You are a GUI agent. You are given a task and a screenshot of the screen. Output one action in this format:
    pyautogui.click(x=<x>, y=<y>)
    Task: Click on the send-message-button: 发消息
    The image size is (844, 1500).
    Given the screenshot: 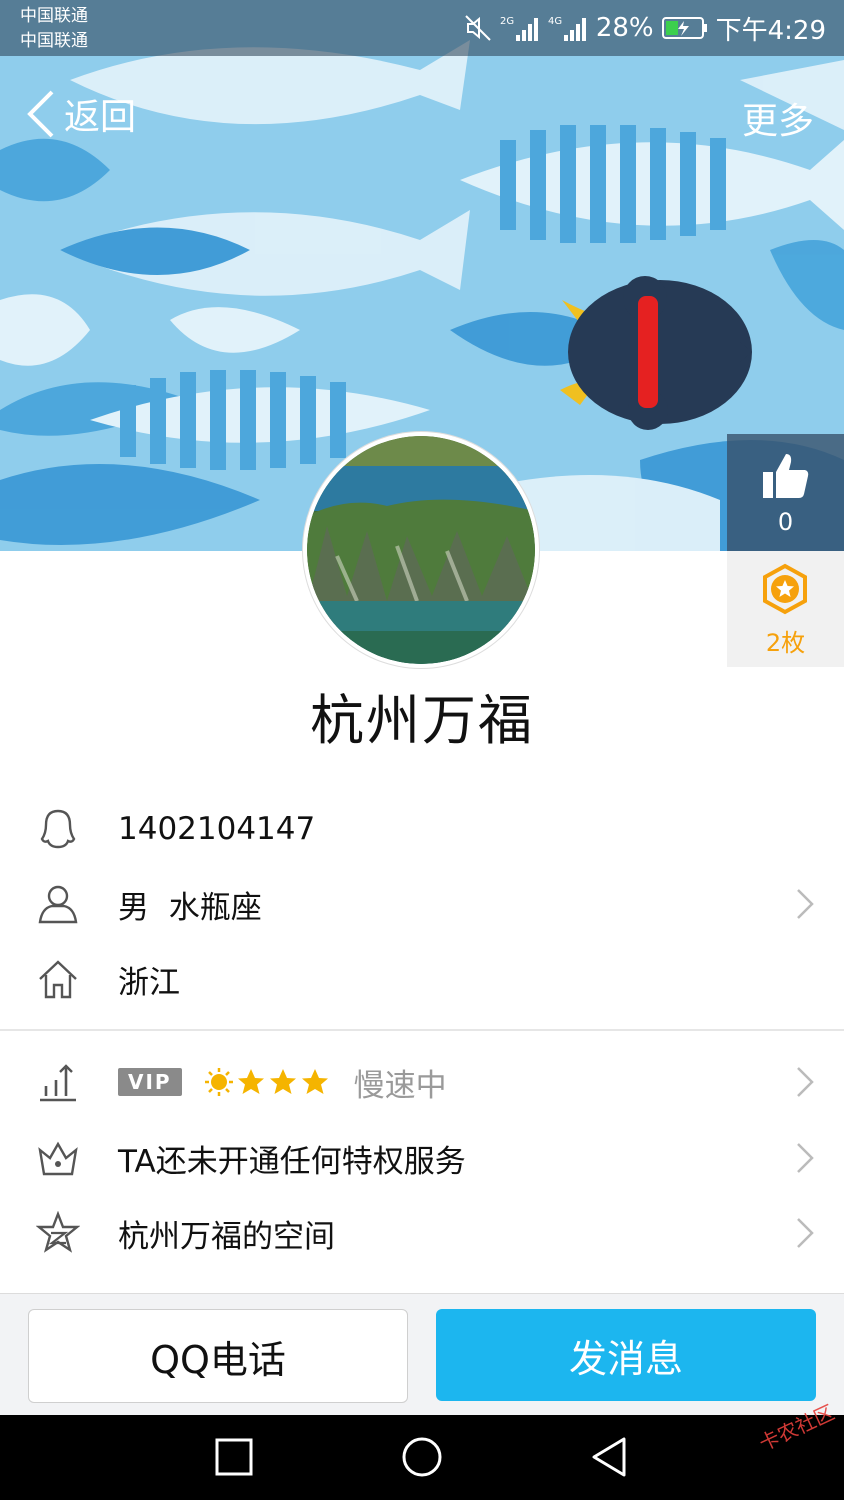 What is the action you would take?
    pyautogui.click(x=626, y=1355)
    